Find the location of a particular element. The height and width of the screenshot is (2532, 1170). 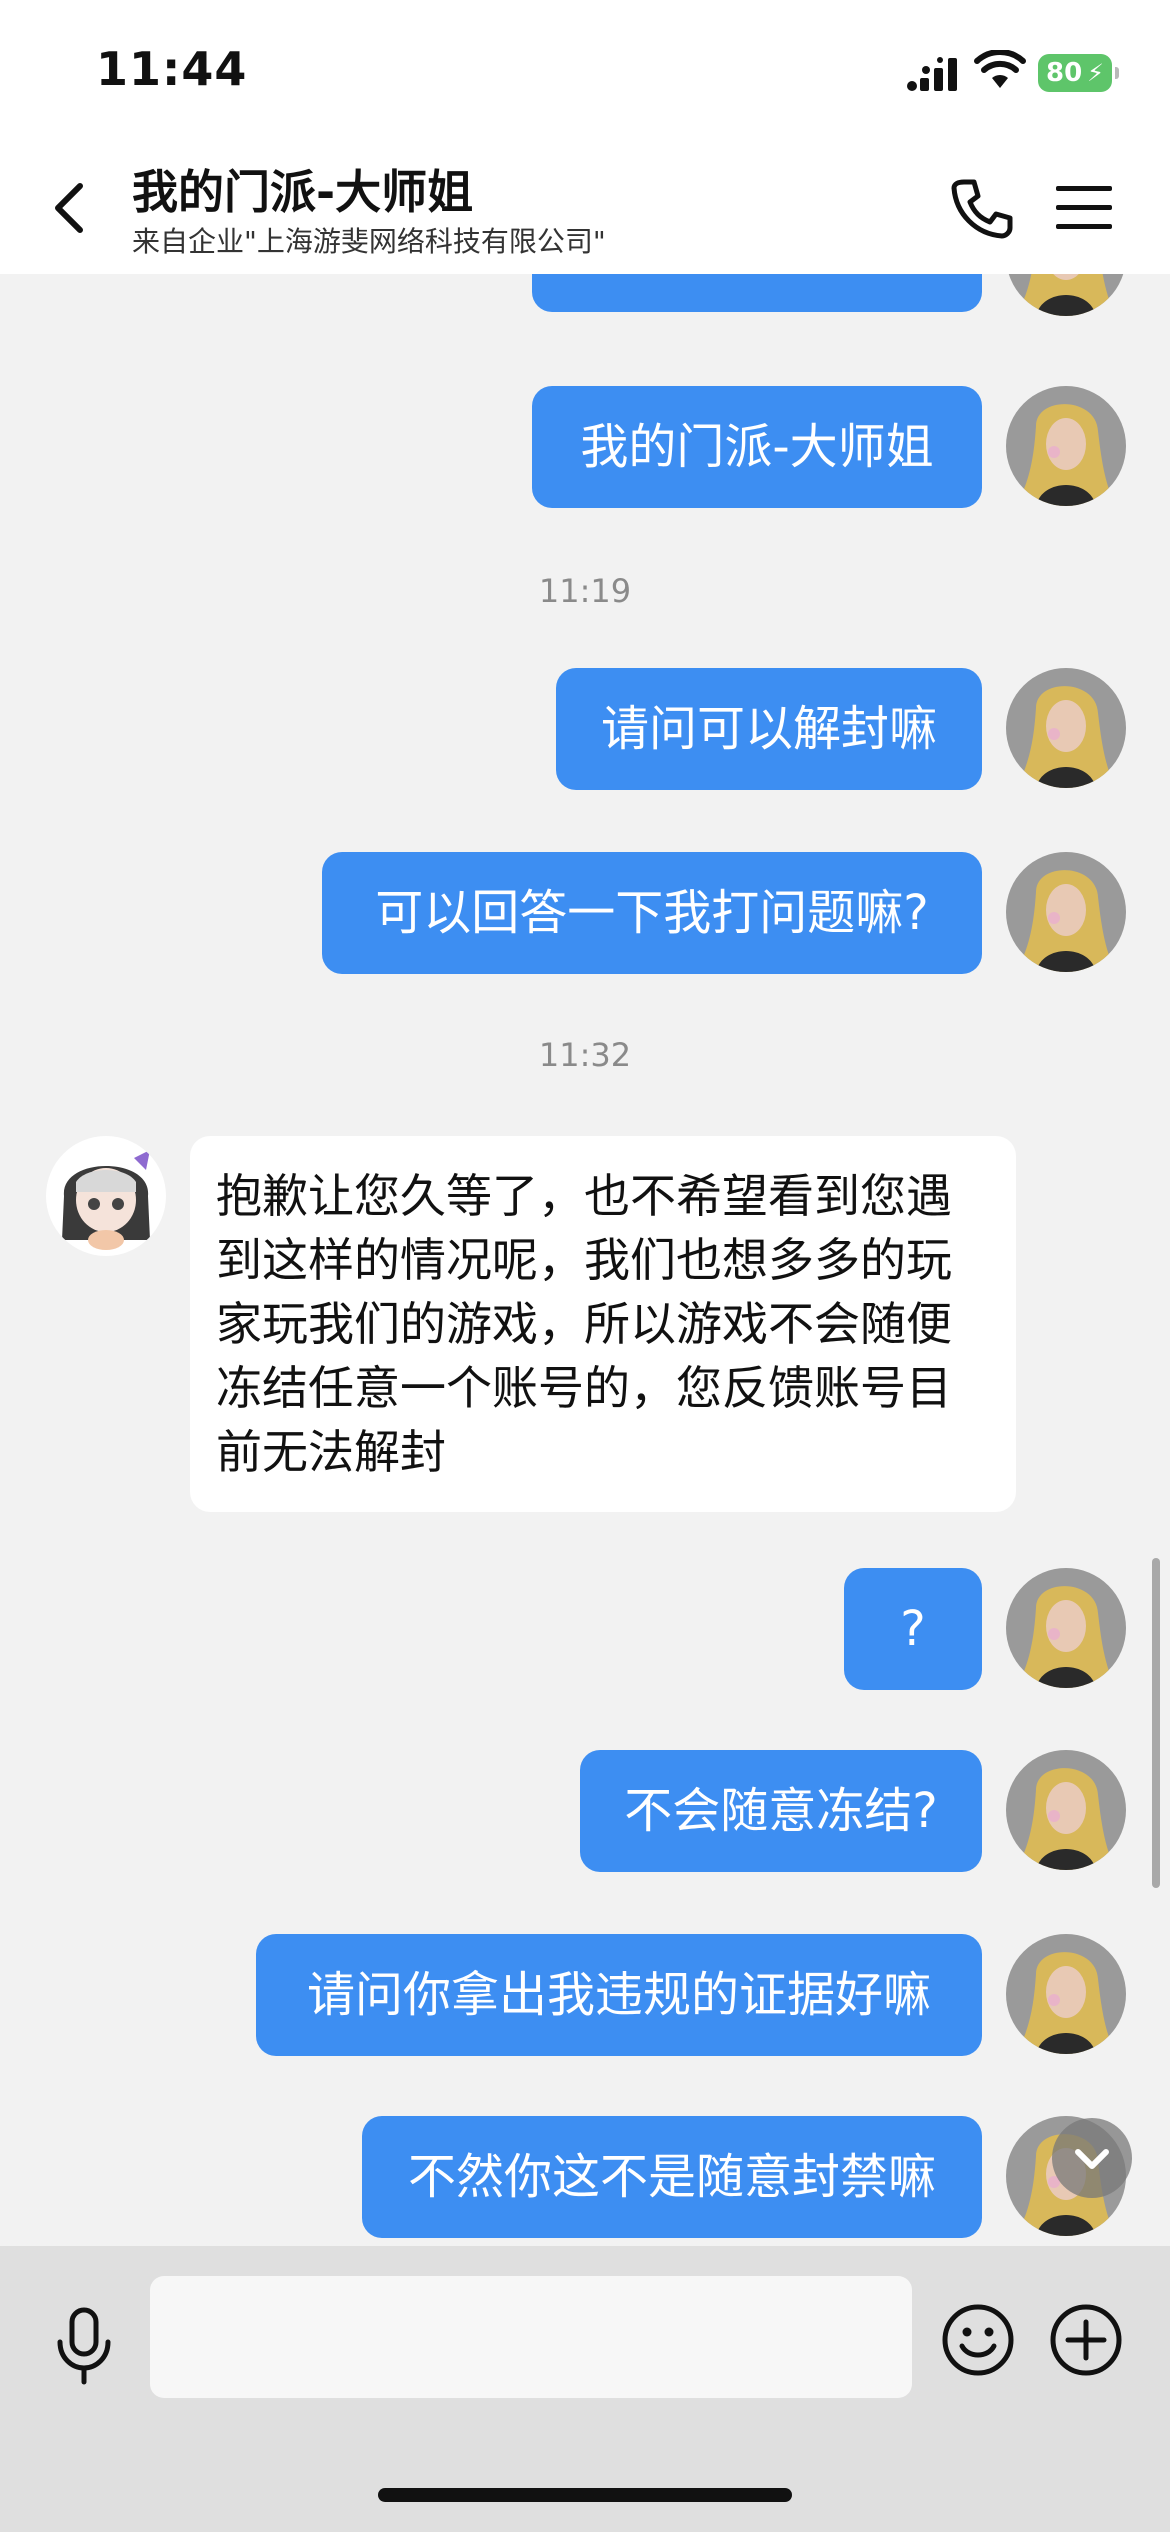

message-bubble: 请问你拿出我违规的证据好嘛 is located at coordinates (619, 1995).